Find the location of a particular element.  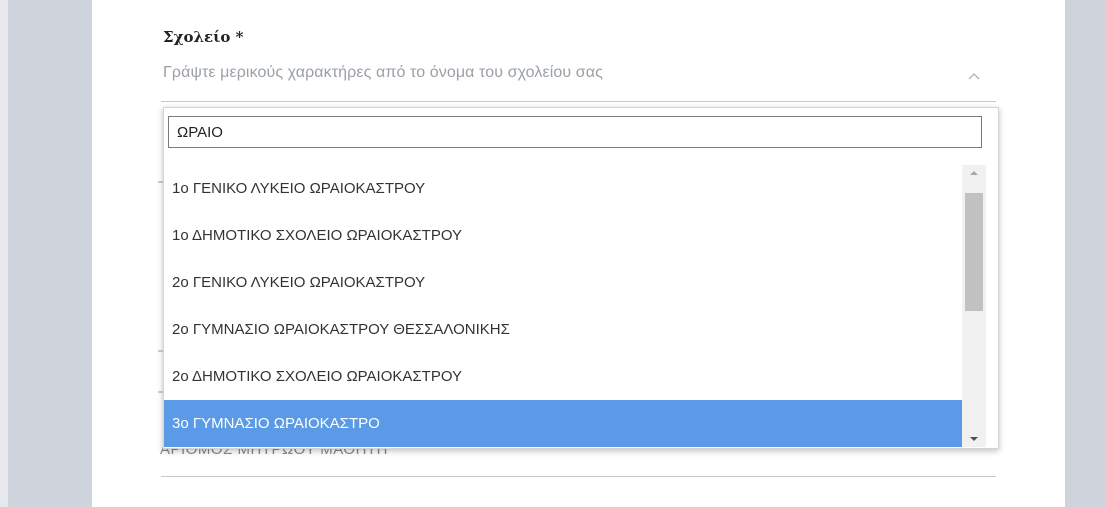

school-option: 2ο ΓΕΝΙΚΟ ΛΥΚΕΙΟ ΩΡΑΙΟΚΑΣΤΡΟΥ is located at coordinates (563, 282).